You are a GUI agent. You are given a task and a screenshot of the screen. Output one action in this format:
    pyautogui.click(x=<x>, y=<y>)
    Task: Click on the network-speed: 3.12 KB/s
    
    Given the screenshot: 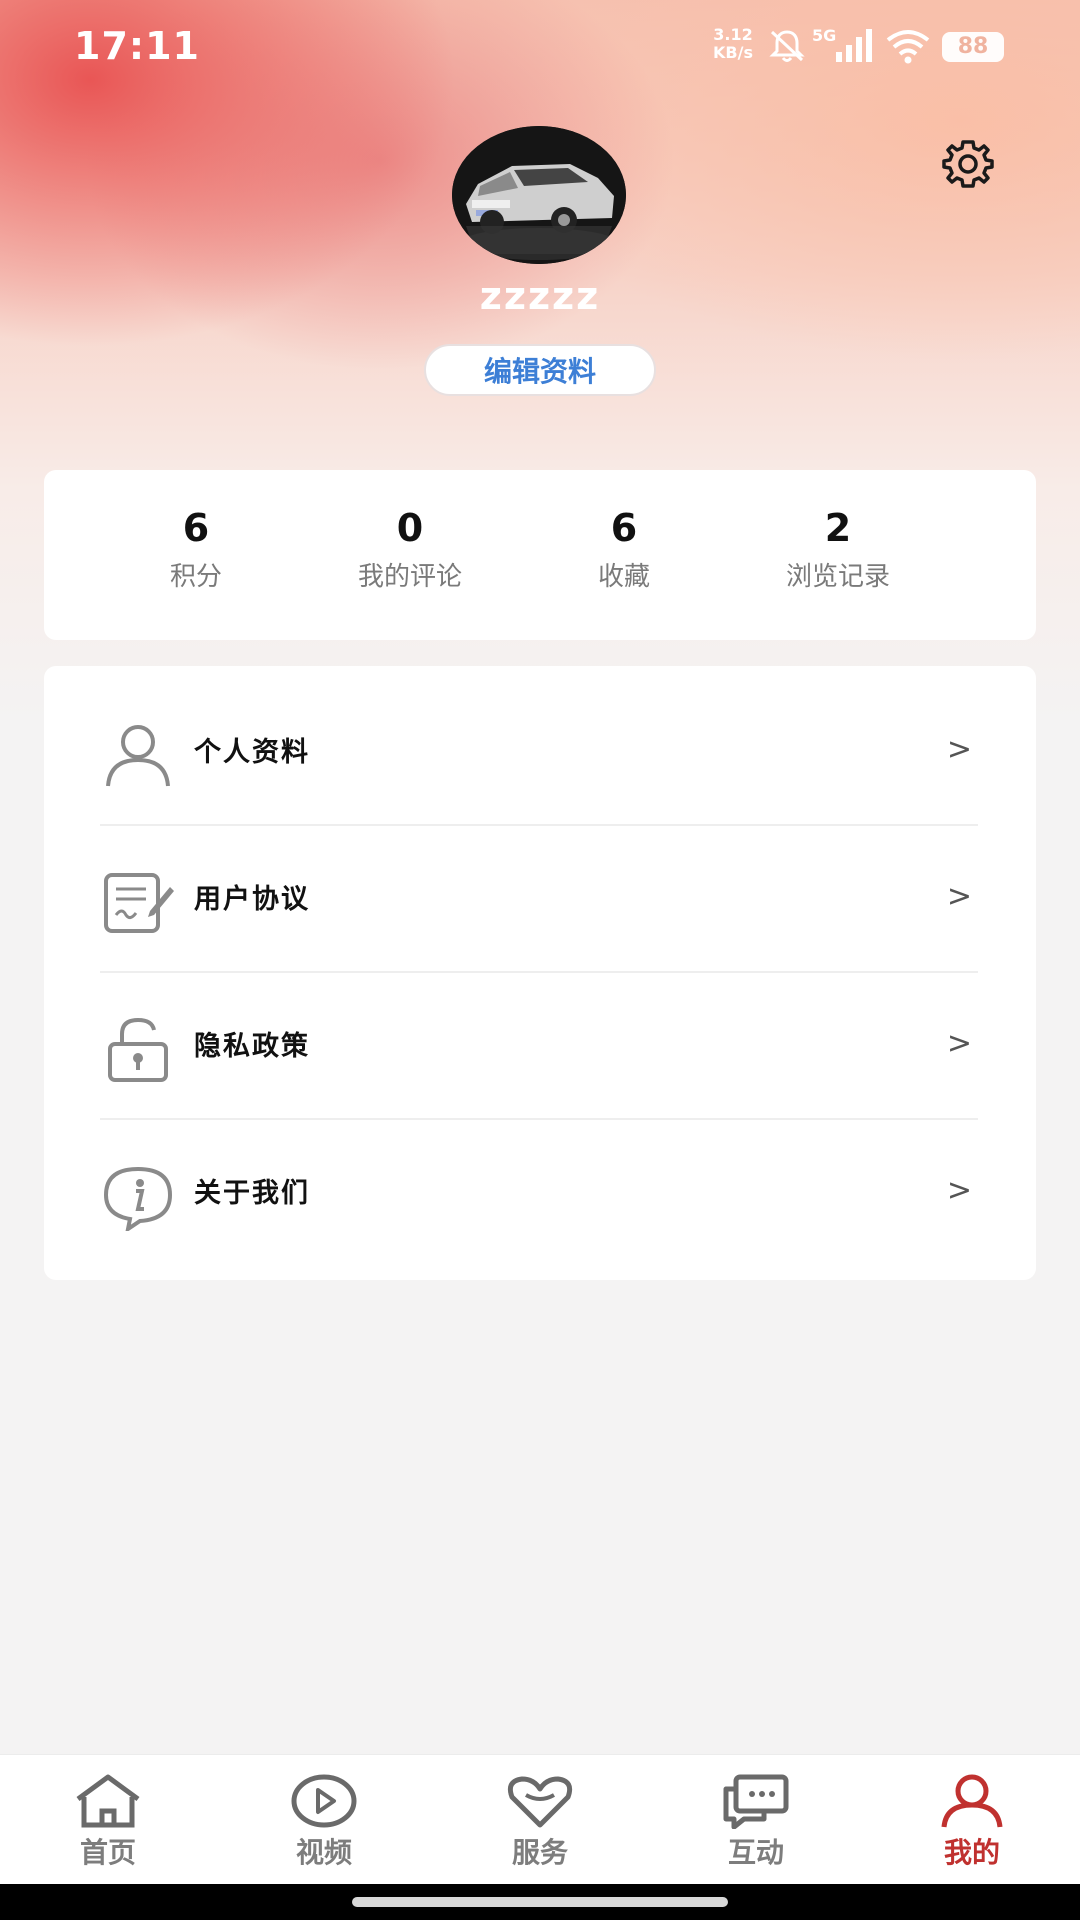 What is the action you would take?
    pyautogui.click(x=733, y=44)
    